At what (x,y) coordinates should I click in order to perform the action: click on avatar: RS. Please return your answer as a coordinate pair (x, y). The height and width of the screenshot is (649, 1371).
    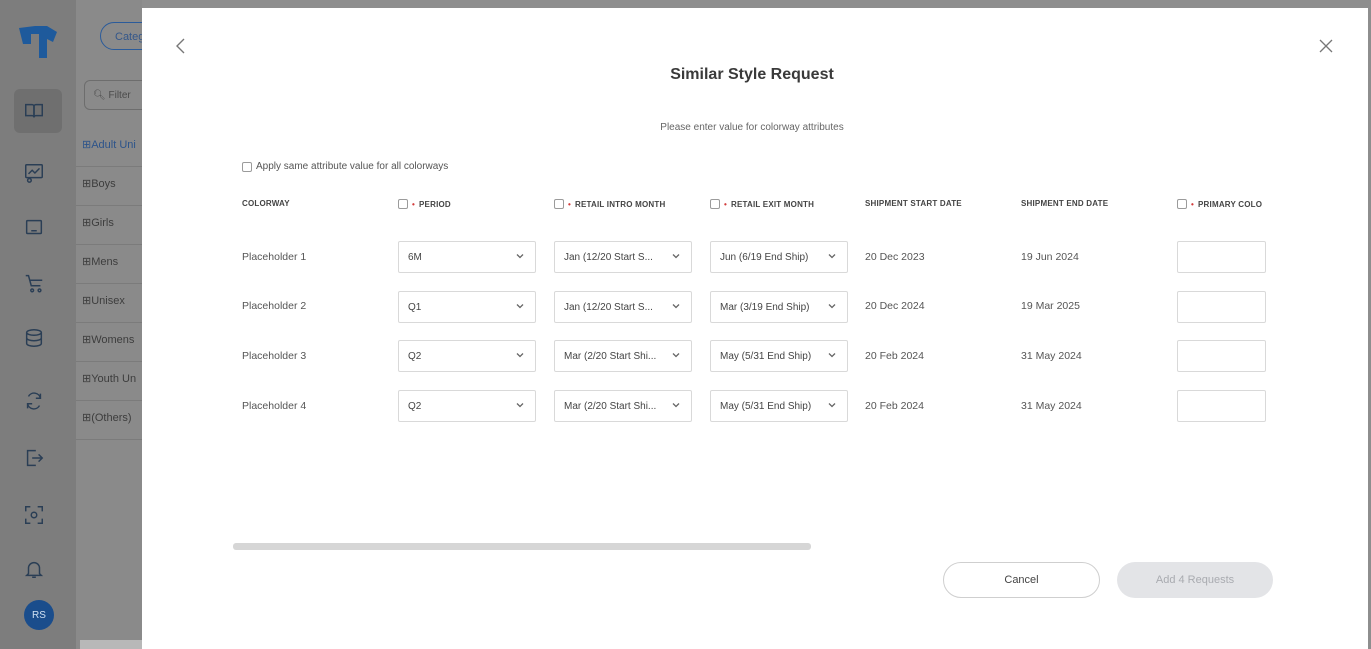
    Looking at the image, I should click on (39, 615).